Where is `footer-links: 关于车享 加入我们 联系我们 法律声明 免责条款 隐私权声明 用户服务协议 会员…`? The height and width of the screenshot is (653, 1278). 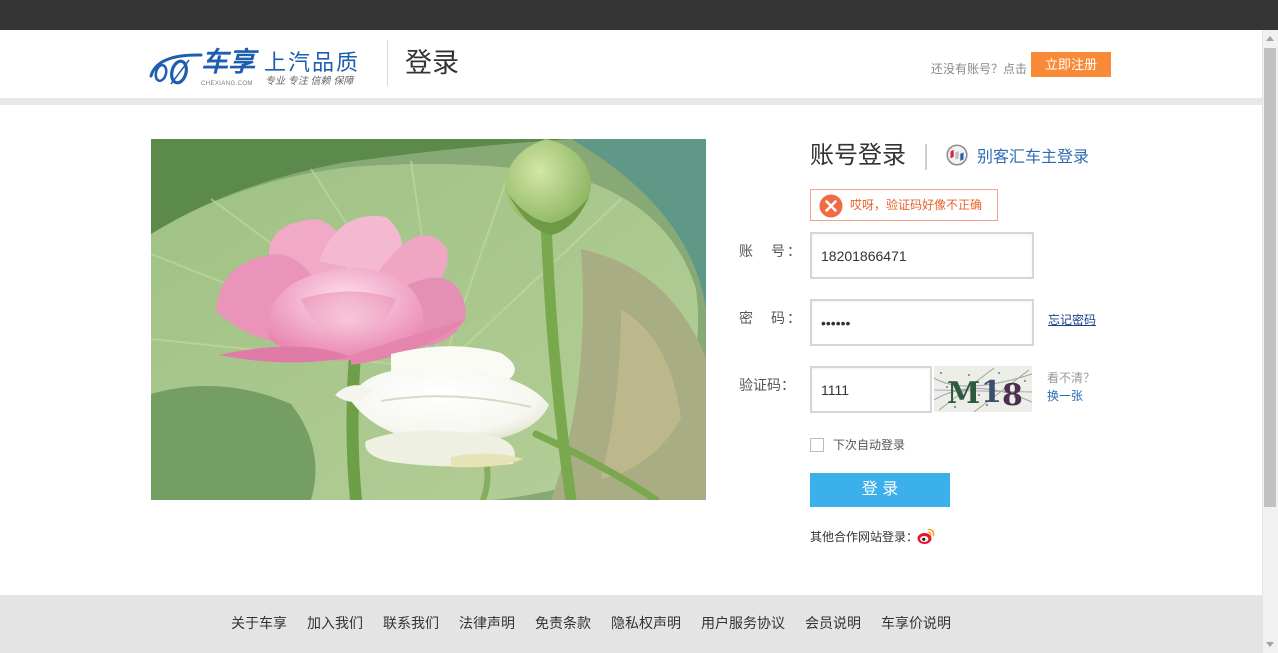
footer-links: 关于车享 加入我们 联系我们 法律声明 免责条款 隐私权声明 用户服务协议 会员… is located at coordinates (591, 623).